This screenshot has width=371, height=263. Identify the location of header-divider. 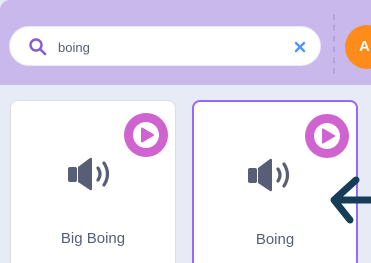
(334, 44).